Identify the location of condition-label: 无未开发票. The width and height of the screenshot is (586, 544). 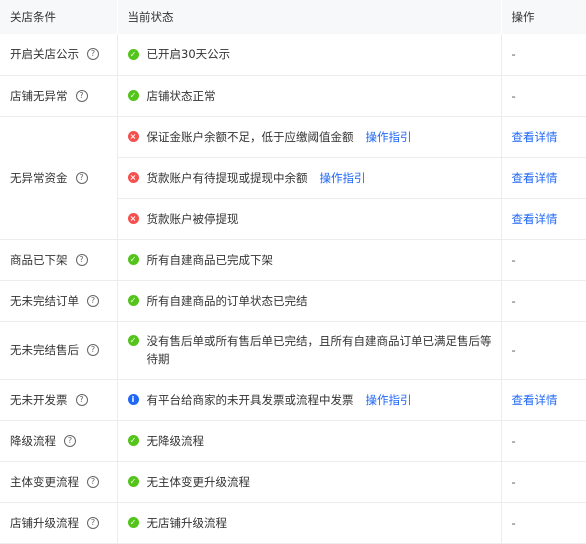
(39, 399).